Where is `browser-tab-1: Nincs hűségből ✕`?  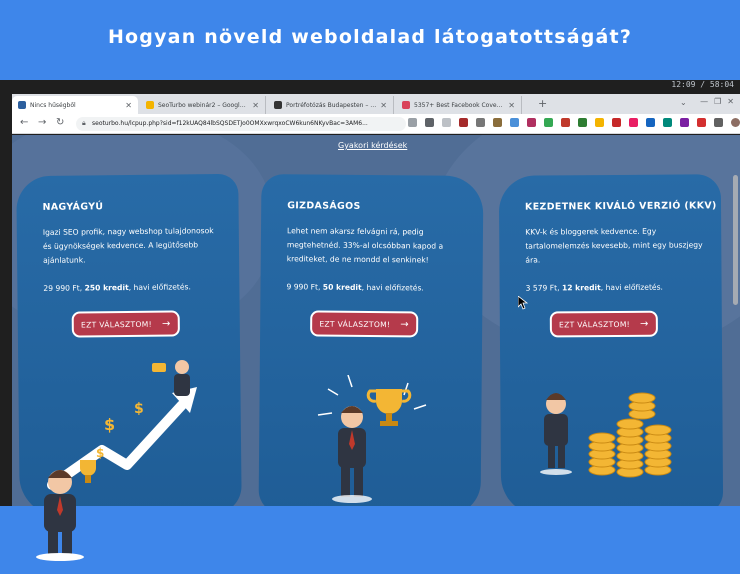 browser-tab-1: Nincs hűségből ✕ is located at coordinates (75, 105).